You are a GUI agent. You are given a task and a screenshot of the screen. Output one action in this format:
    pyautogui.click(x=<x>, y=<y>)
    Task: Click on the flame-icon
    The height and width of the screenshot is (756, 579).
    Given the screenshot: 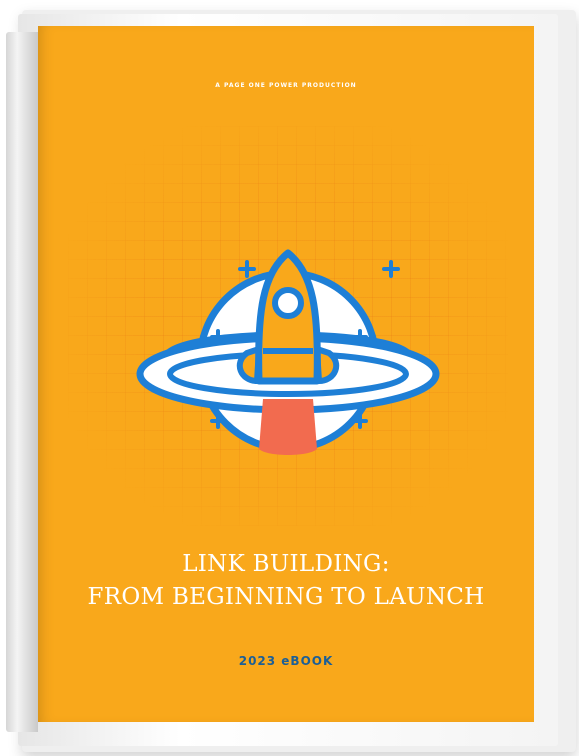 What is the action you would take?
    pyautogui.click(x=288, y=427)
    